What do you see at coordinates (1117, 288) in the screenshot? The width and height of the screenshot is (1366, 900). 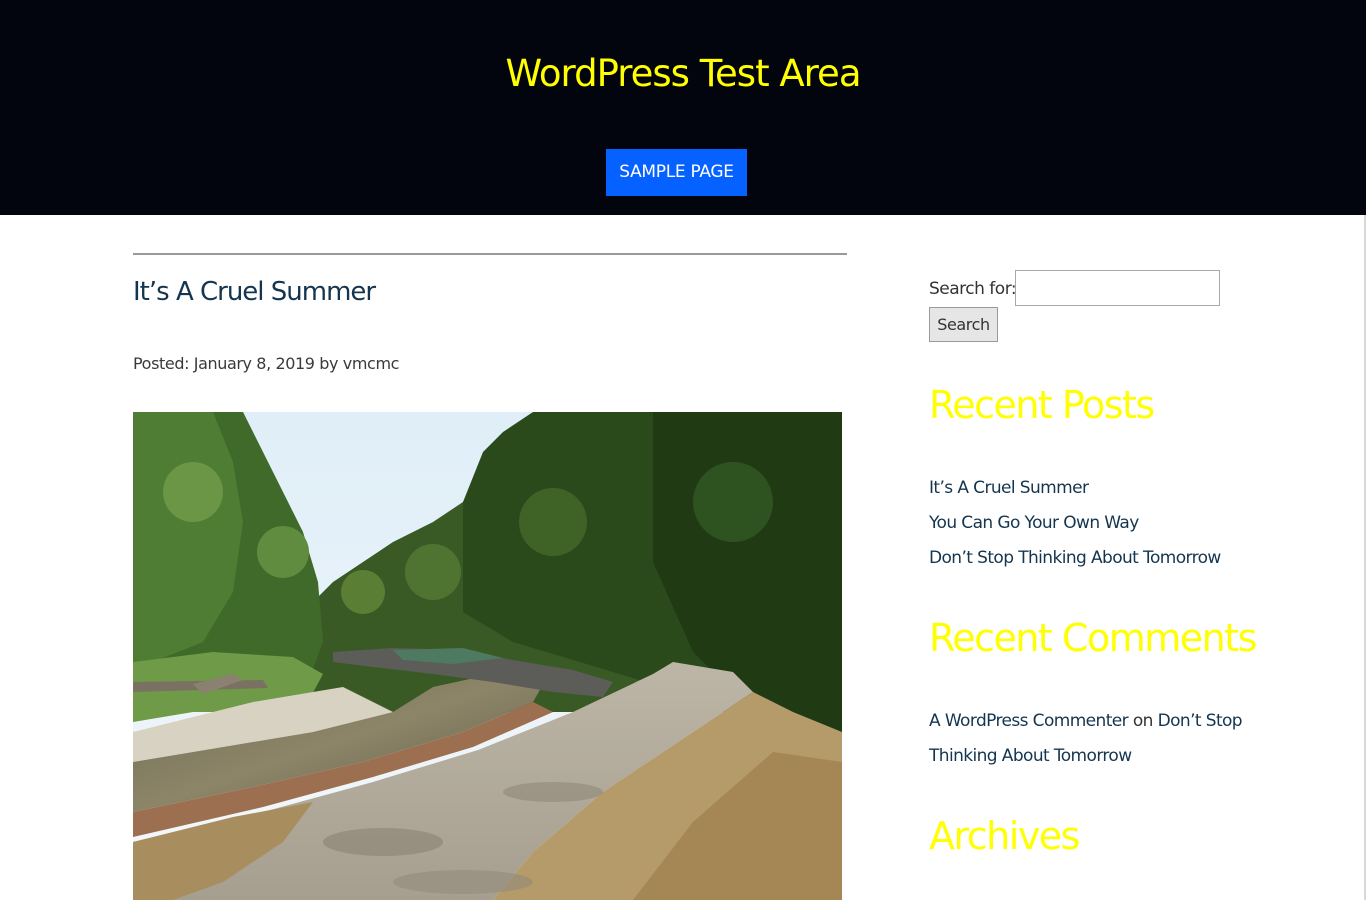 I see `search-input` at bounding box center [1117, 288].